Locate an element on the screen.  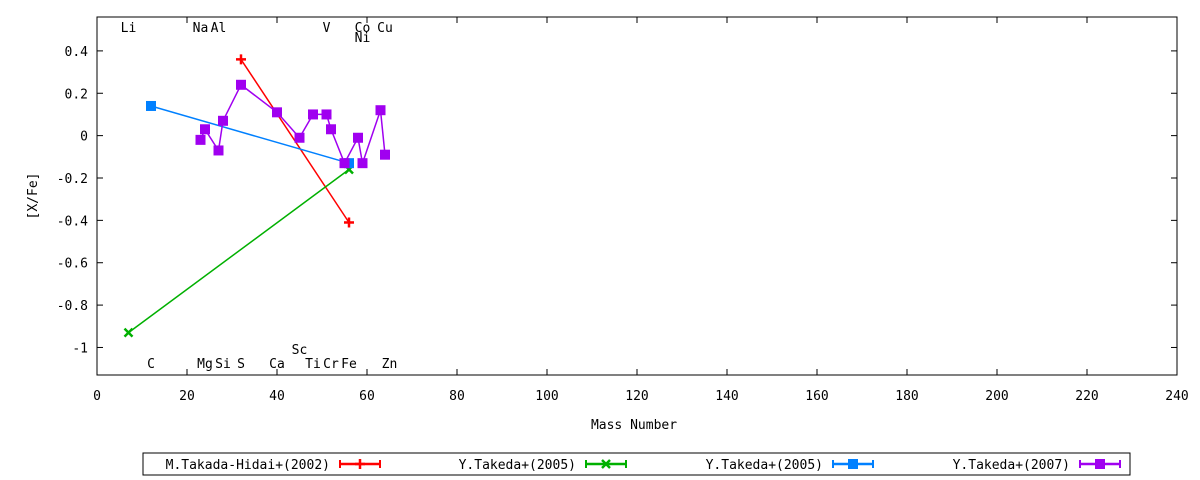
x-tick-label: 80 is located at coordinates (457, 396).